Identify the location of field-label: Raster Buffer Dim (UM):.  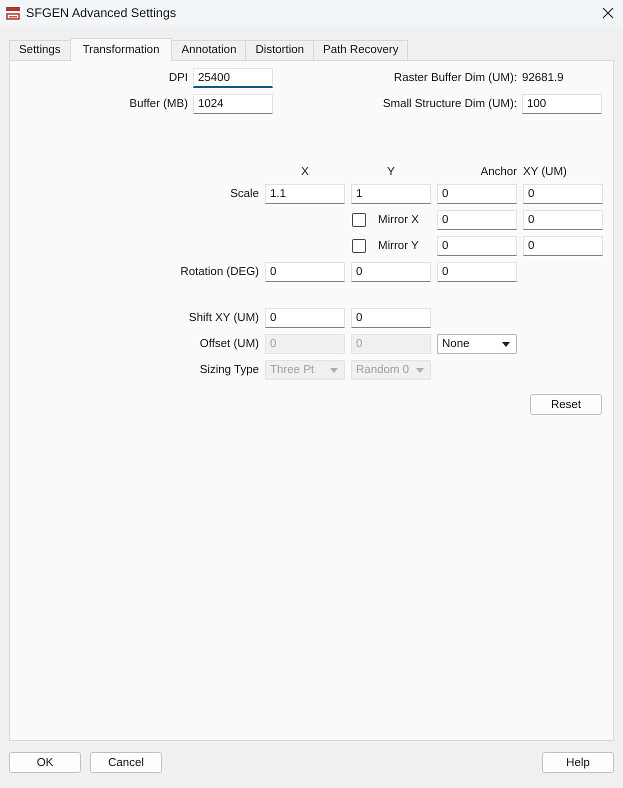
(454, 78).